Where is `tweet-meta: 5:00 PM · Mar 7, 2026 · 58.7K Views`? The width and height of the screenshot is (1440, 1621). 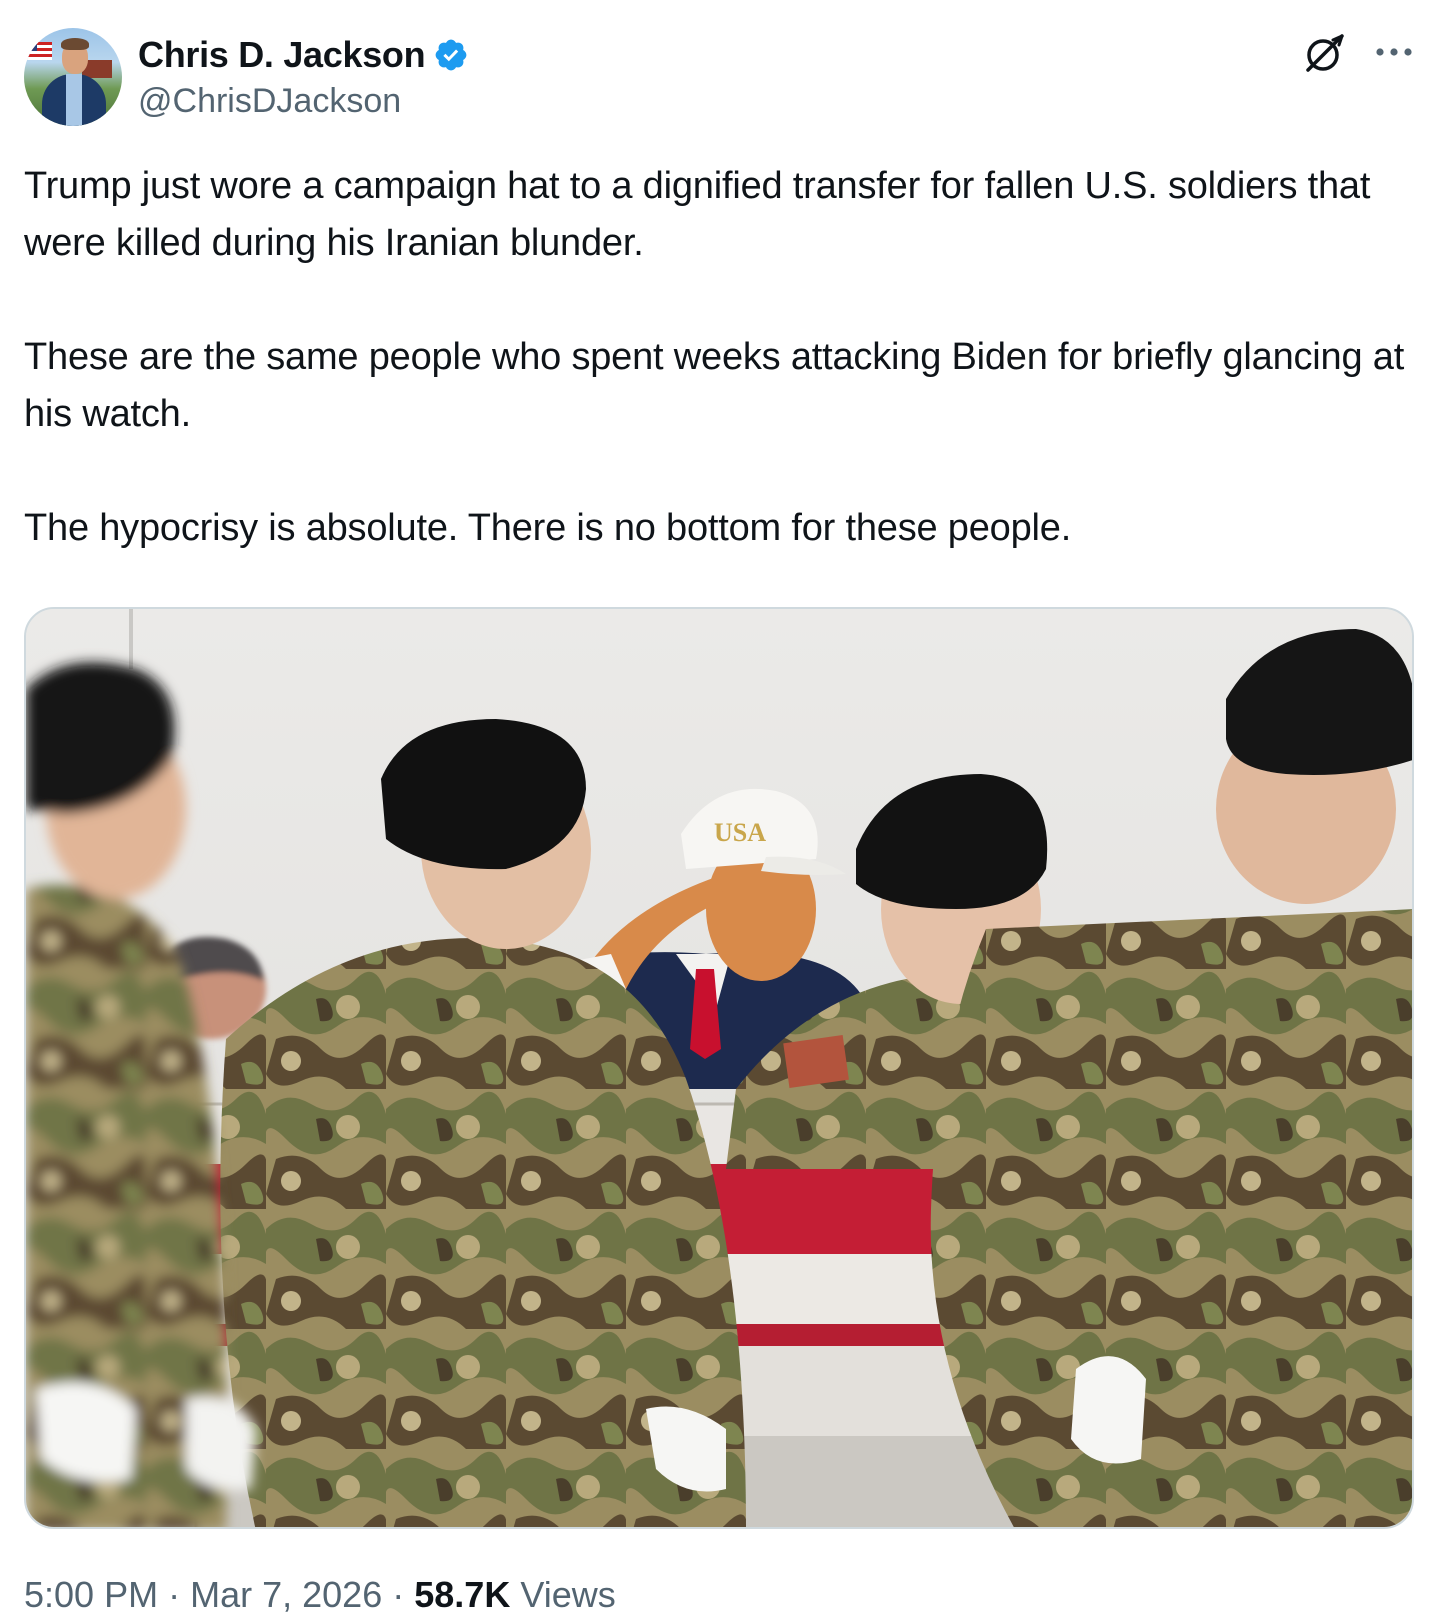
tweet-meta: 5:00 PM · Mar 7, 2026 · 58.7K Views is located at coordinates (320, 1595).